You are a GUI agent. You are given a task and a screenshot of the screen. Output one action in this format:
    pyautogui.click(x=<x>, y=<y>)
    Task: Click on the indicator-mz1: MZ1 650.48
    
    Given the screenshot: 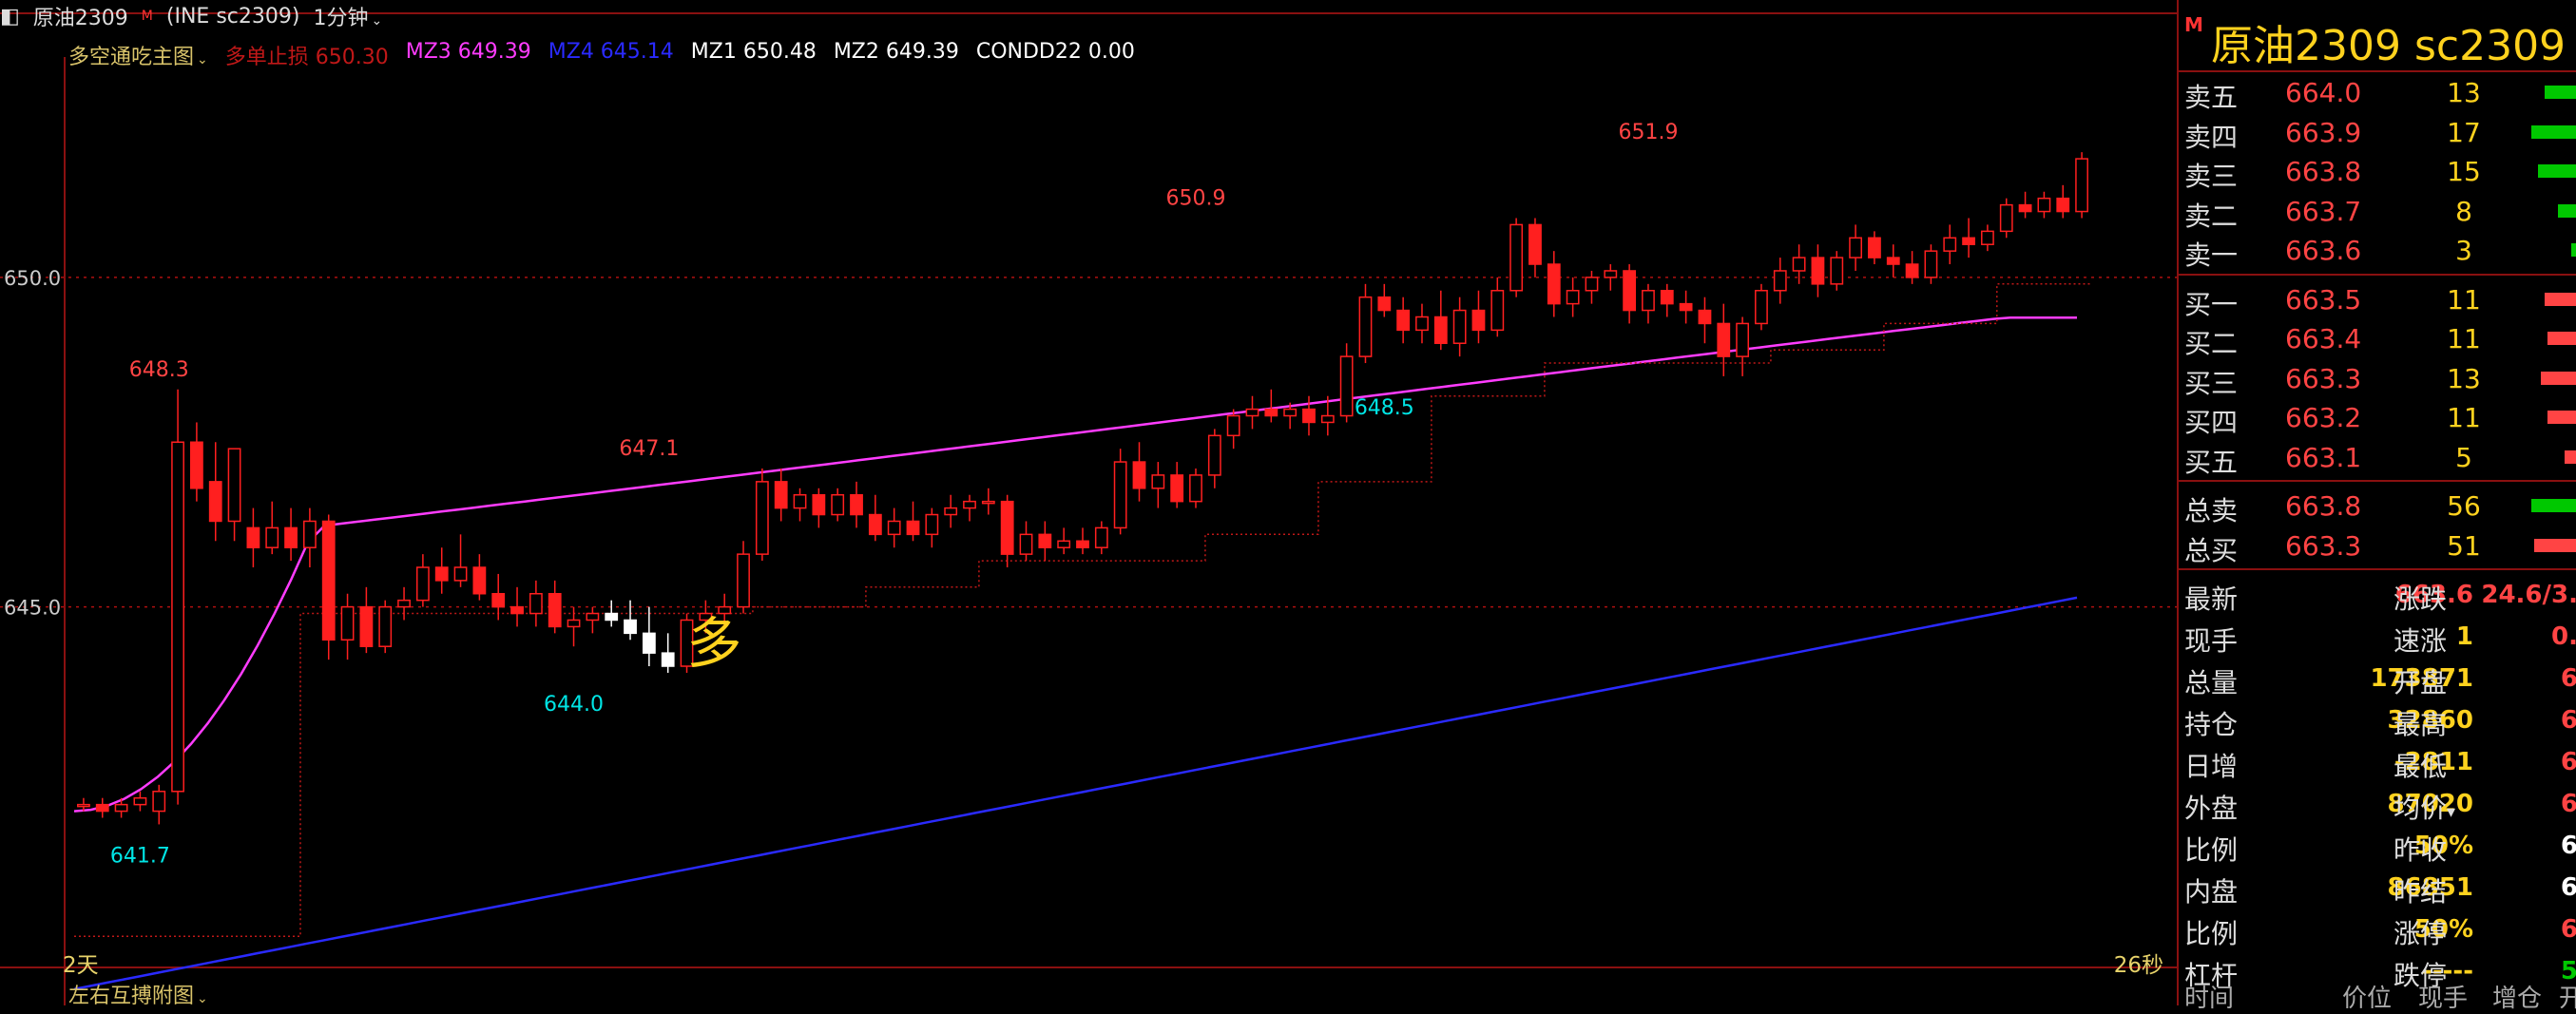 What is the action you would take?
    pyautogui.click(x=753, y=52)
    